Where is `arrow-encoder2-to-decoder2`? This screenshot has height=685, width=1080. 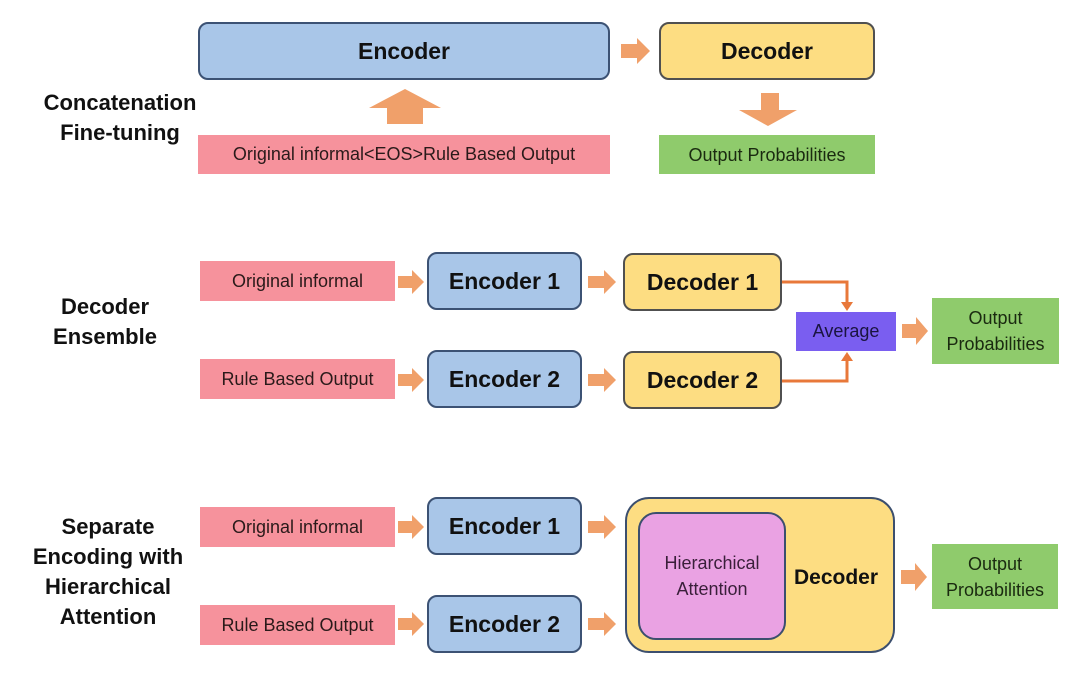 arrow-encoder2-to-decoder2 is located at coordinates (602, 380).